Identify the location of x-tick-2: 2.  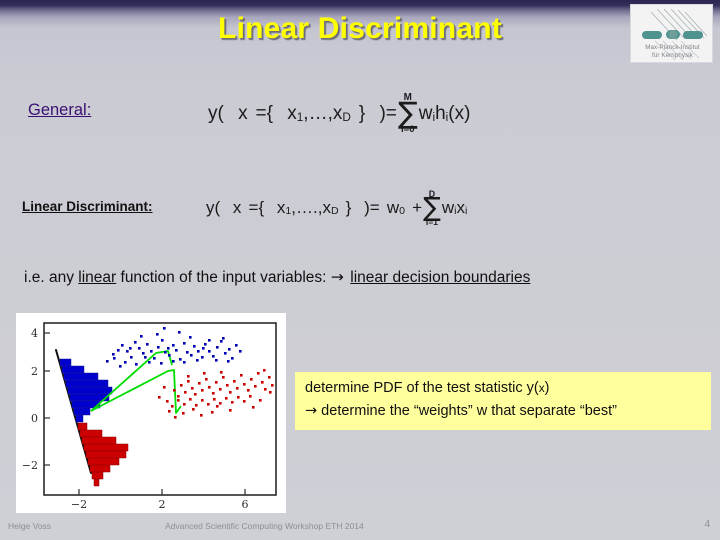
(162, 504).